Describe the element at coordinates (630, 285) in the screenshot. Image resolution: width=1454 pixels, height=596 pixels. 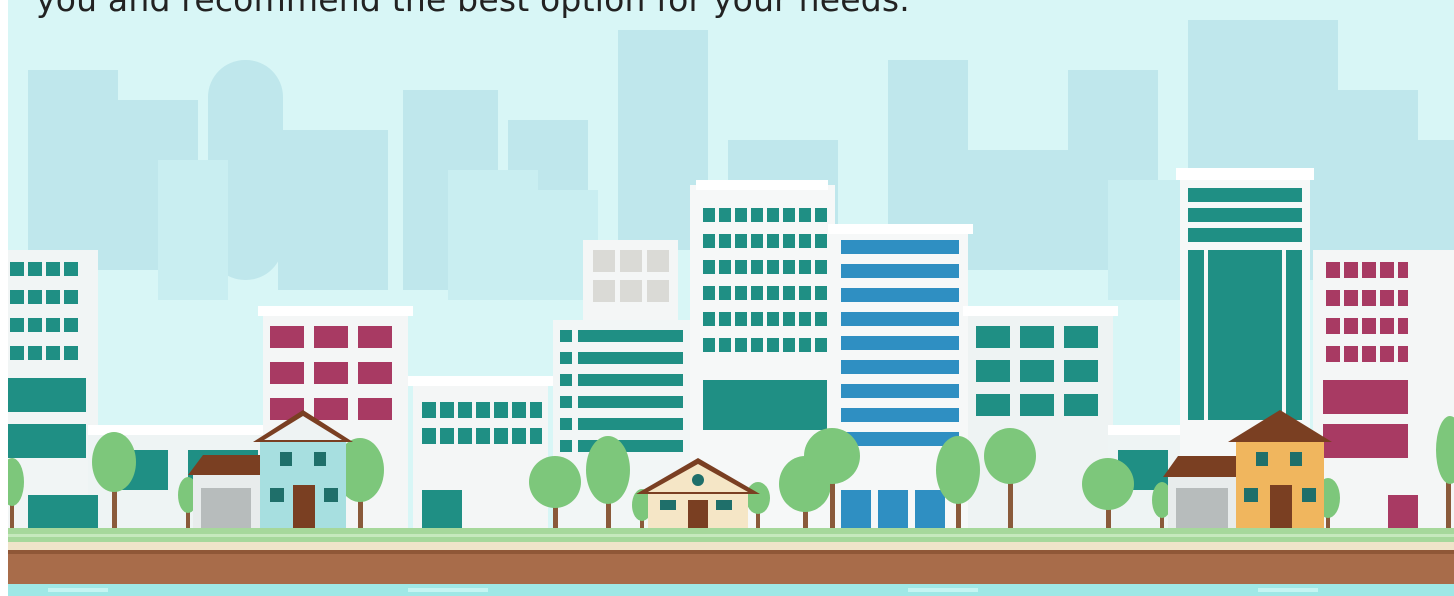
I see `building-gray-windows` at that location.